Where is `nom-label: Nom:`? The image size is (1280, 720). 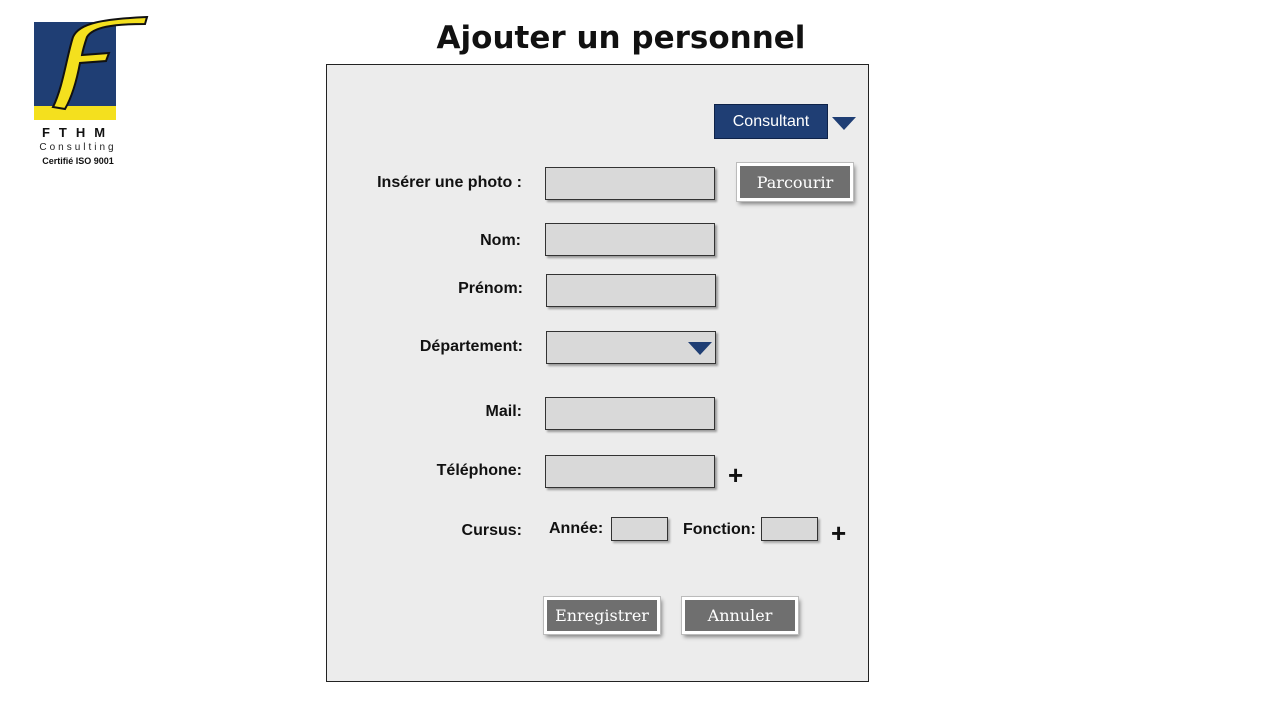
nom-label: Nom: is located at coordinates (500, 240).